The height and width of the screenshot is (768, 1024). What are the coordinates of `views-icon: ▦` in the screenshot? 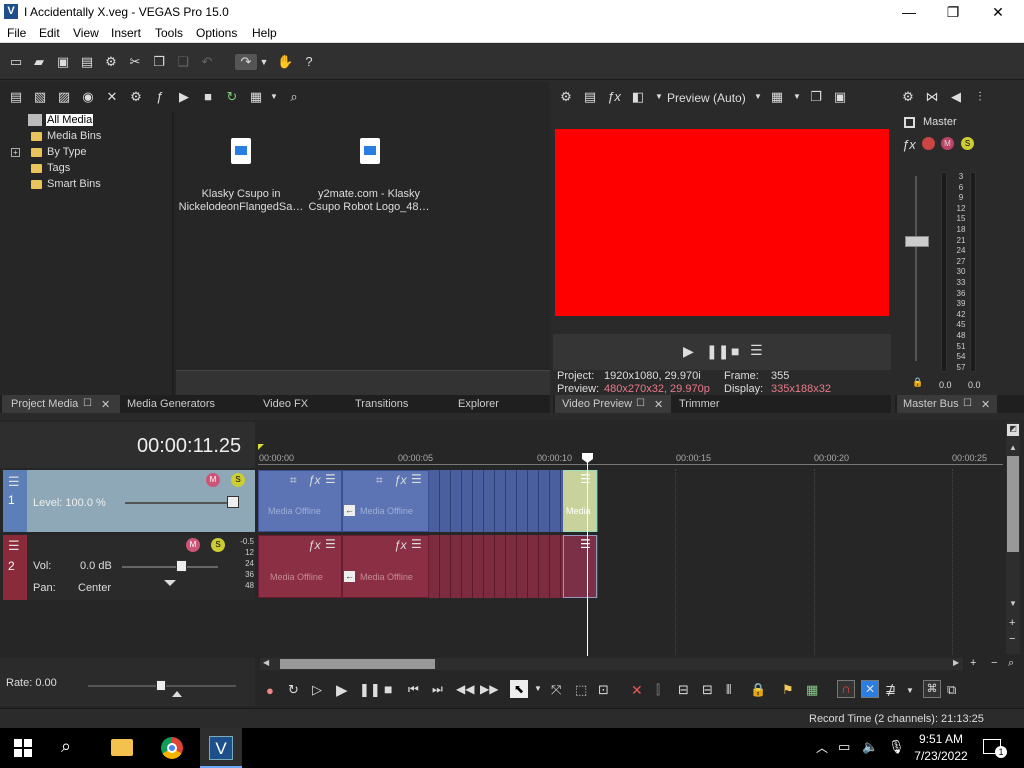 It's located at (256, 97).